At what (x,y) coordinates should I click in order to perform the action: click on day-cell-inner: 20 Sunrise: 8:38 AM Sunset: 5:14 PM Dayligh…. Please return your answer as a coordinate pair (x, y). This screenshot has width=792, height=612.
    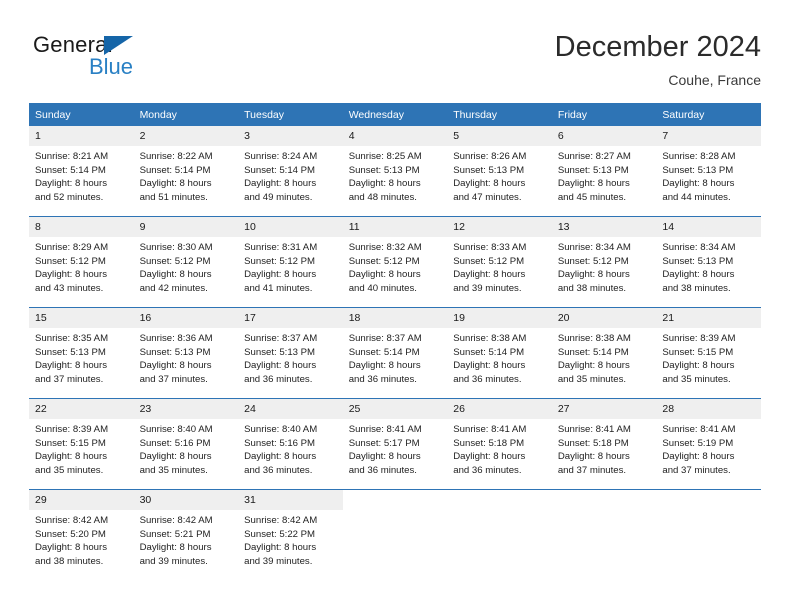
    Looking at the image, I should click on (604, 353).